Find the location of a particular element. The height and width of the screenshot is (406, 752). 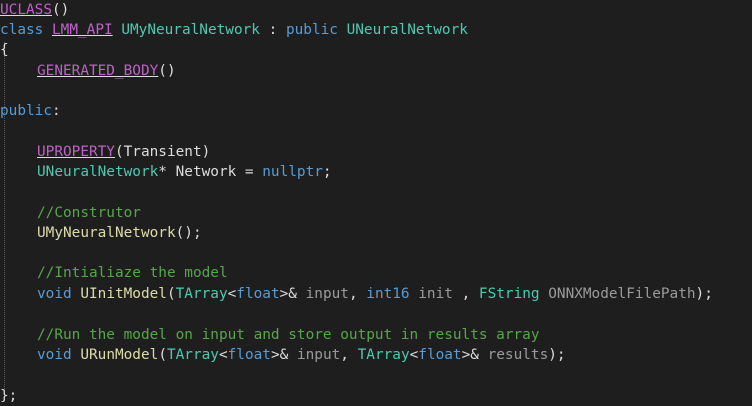

function-urunmodel: URunModel is located at coordinates (119, 355).